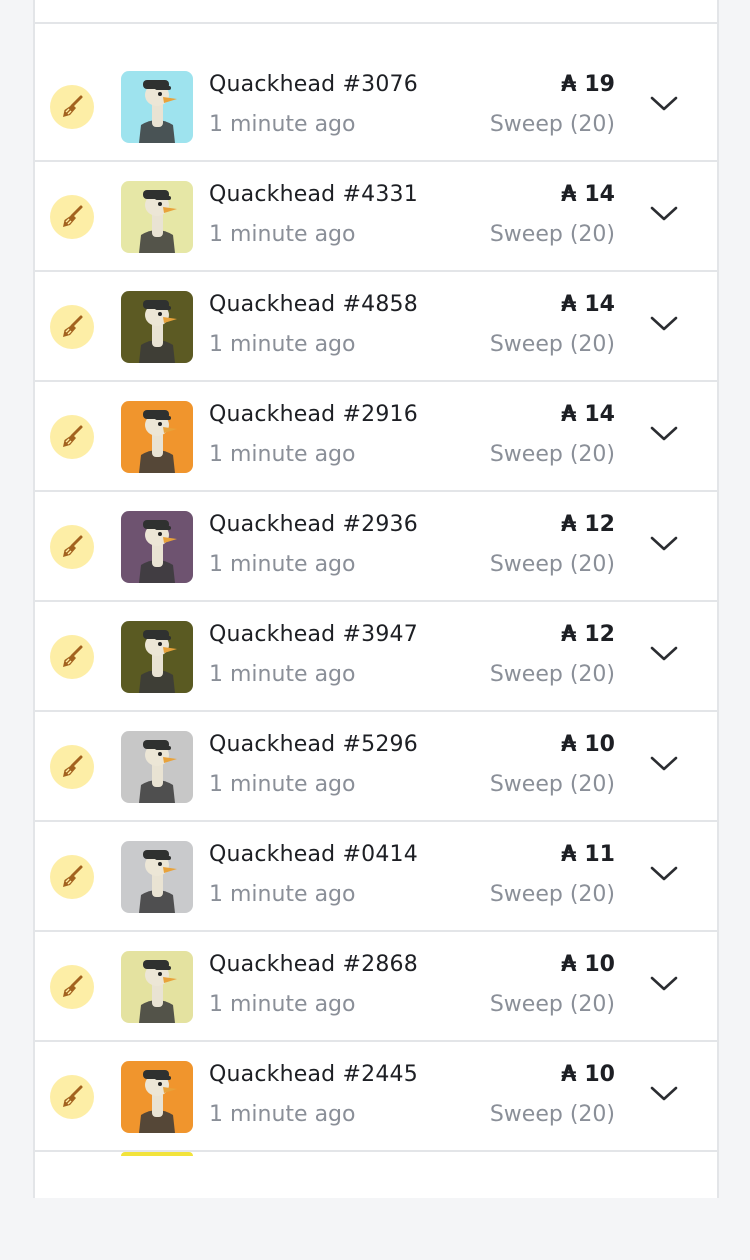 Image resolution: width=750 pixels, height=1260 pixels. What do you see at coordinates (588, 854) in the screenshot?
I see `price: ₳ 11` at bounding box center [588, 854].